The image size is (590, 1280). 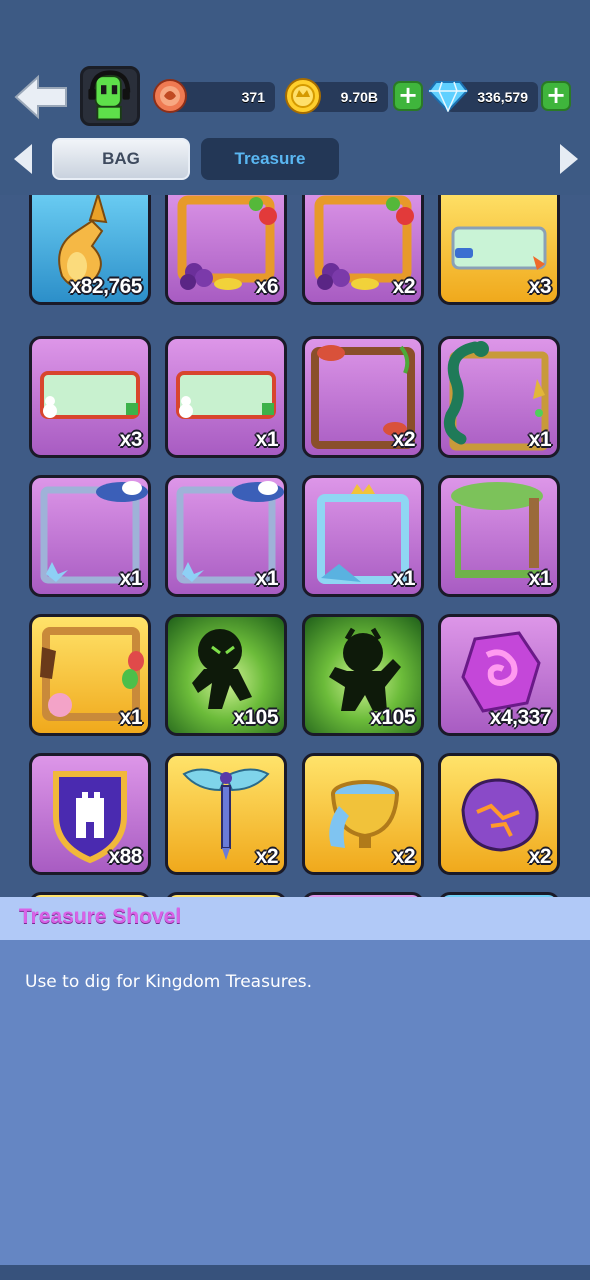 What do you see at coordinates (121, 159) in the screenshot?
I see `tab-bag: BAG` at bounding box center [121, 159].